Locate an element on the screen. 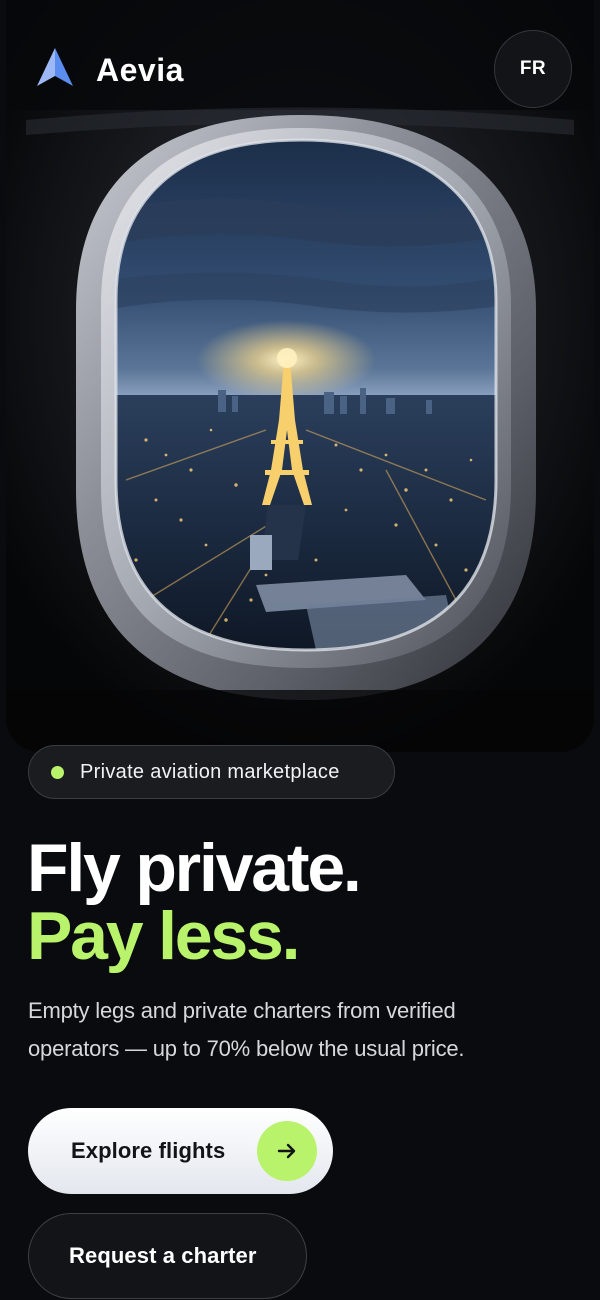  request-charter-button: Request a charter is located at coordinates (167, 1256).